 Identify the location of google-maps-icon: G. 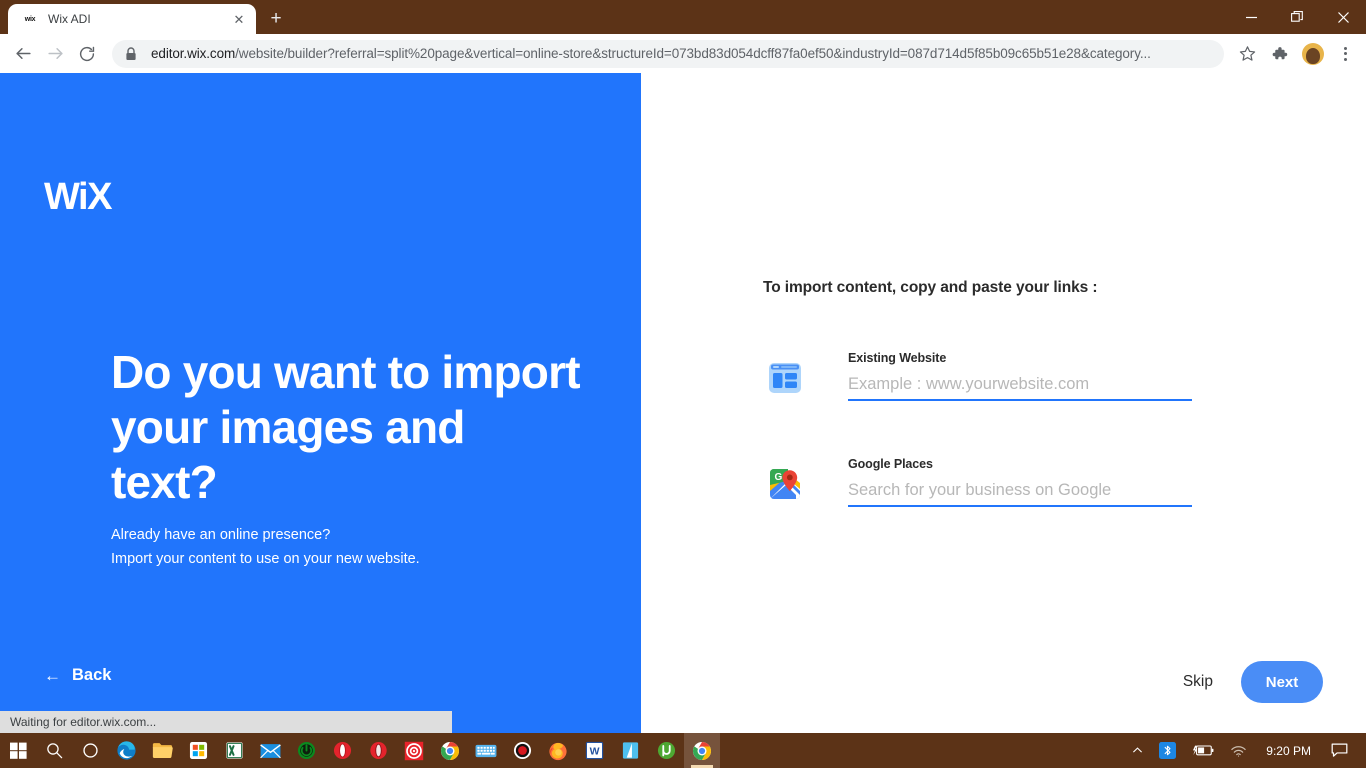
(785, 484).